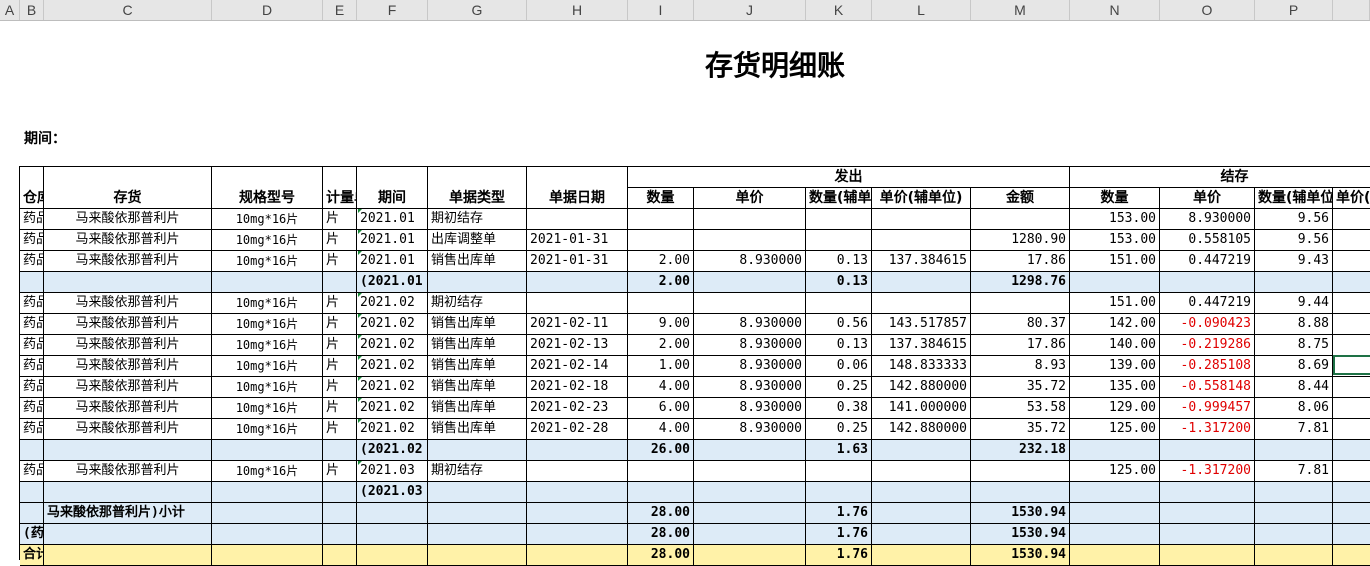  What do you see at coordinates (392, 282) in the screenshot?
I see `subtotal-cell: (2021.01` at bounding box center [392, 282].